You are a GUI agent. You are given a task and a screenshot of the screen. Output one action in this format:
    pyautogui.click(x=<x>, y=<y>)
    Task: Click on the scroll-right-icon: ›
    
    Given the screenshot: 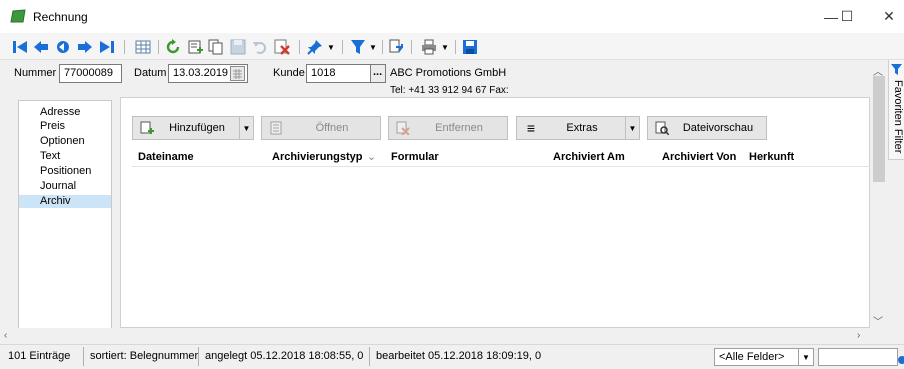 What is the action you would take?
    pyautogui.click(x=858, y=335)
    